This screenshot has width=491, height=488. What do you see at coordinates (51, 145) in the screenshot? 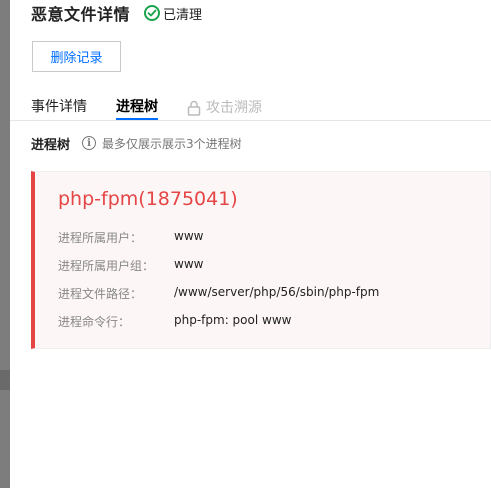
I see `section-title: 进程树` at bounding box center [51, 145].